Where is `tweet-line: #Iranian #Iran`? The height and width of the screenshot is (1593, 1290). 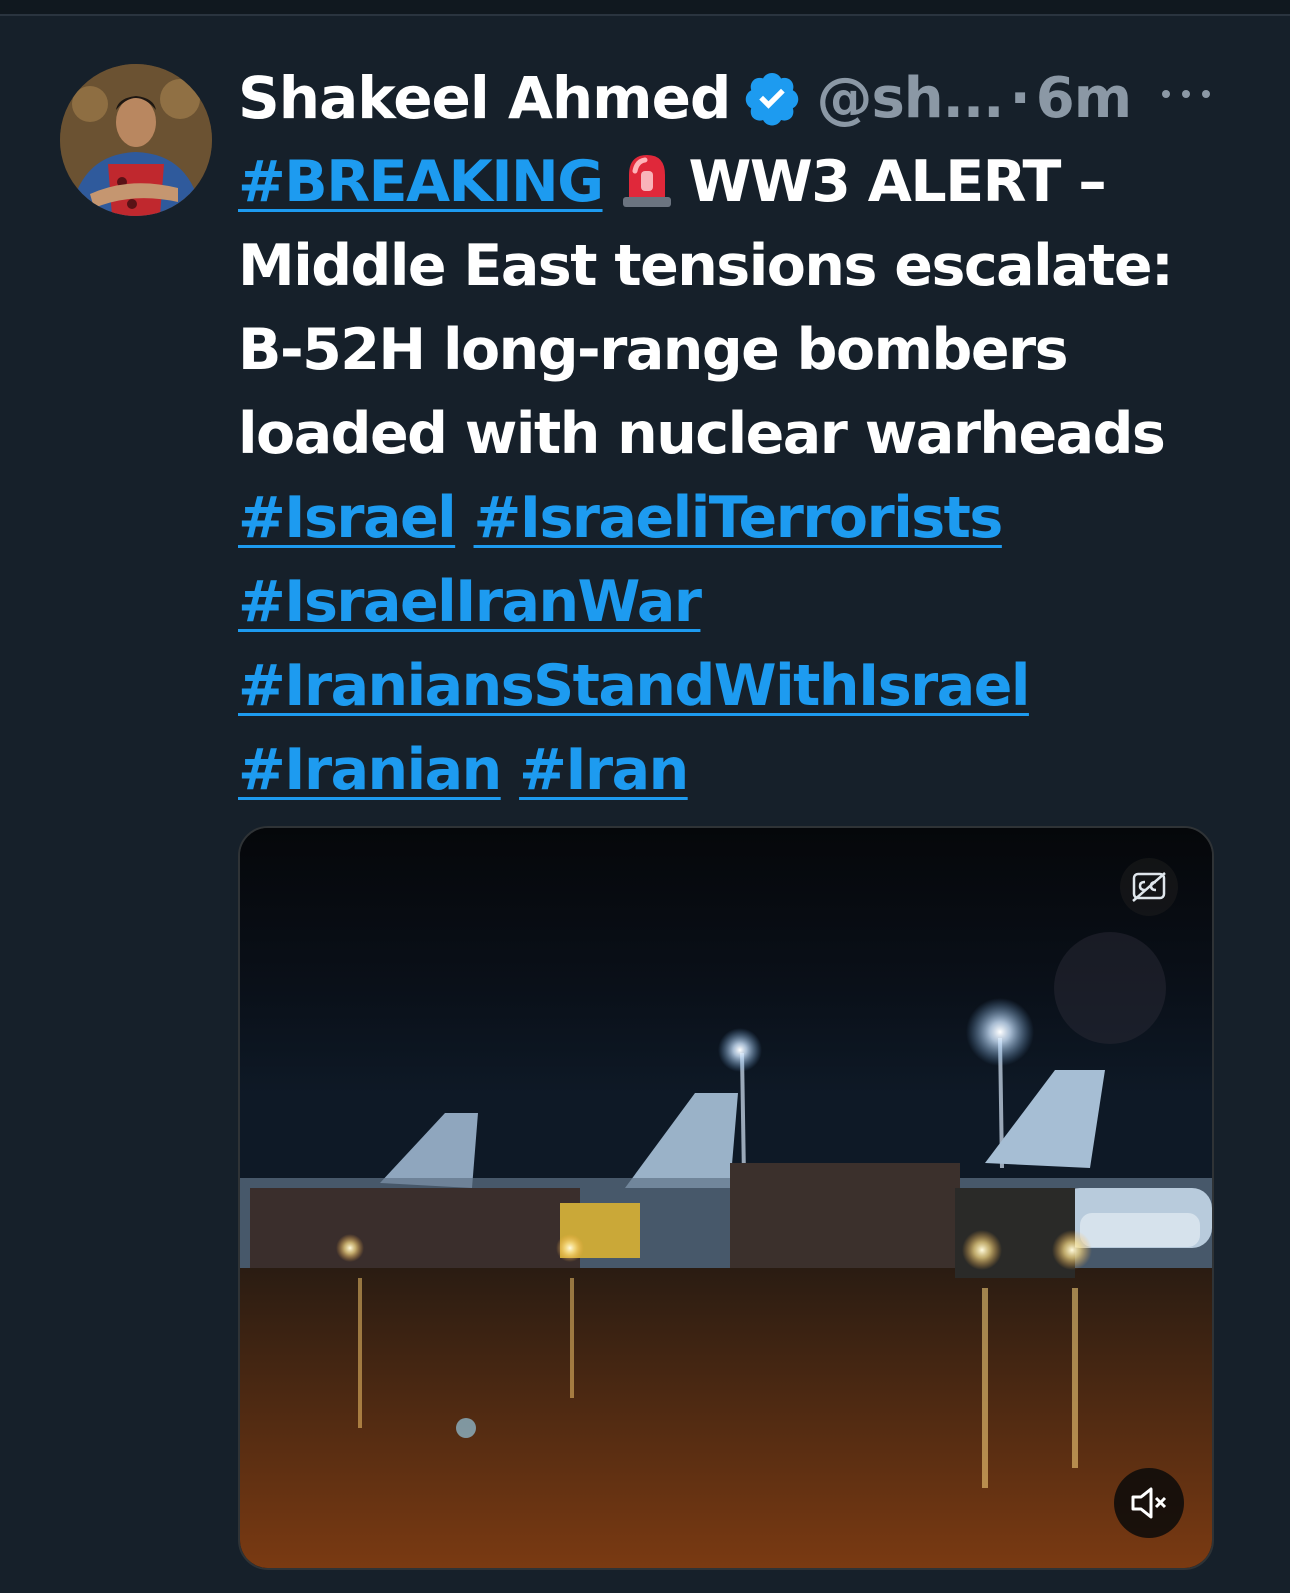
tweet-line: #Iranian #Iran is located at coordinates (738, 770).